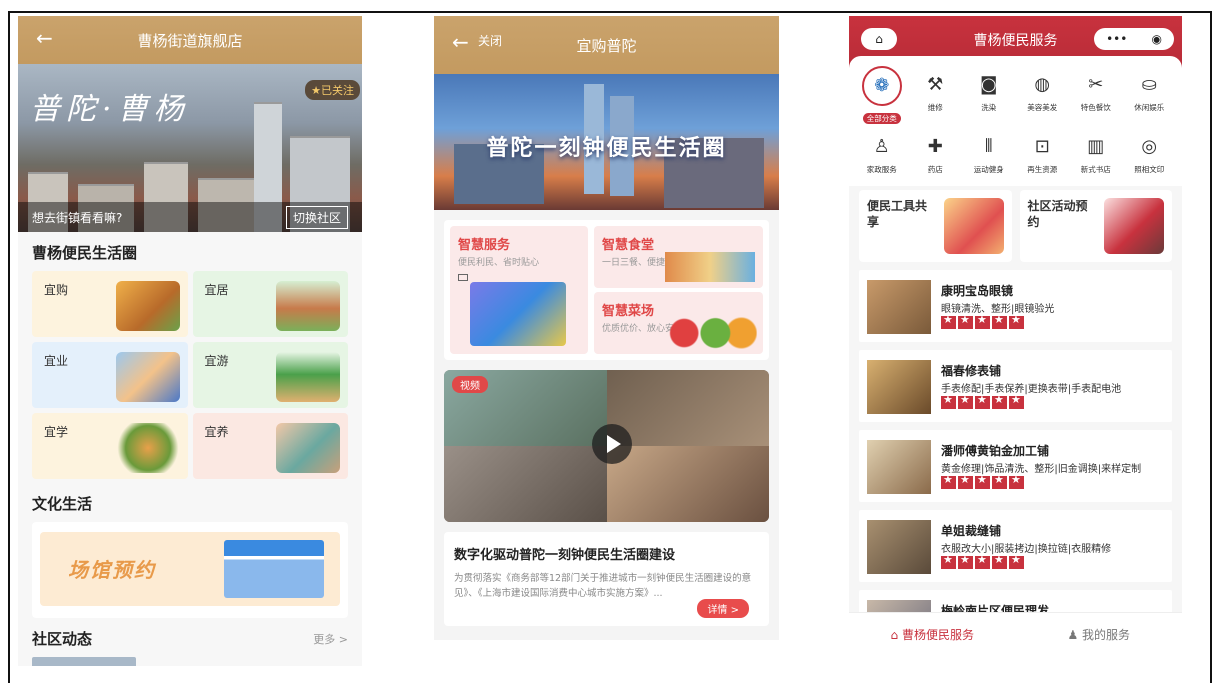 This screenshot has width=1215, height=683. I want to click on smart-terminal-icon, so click(518, 314).